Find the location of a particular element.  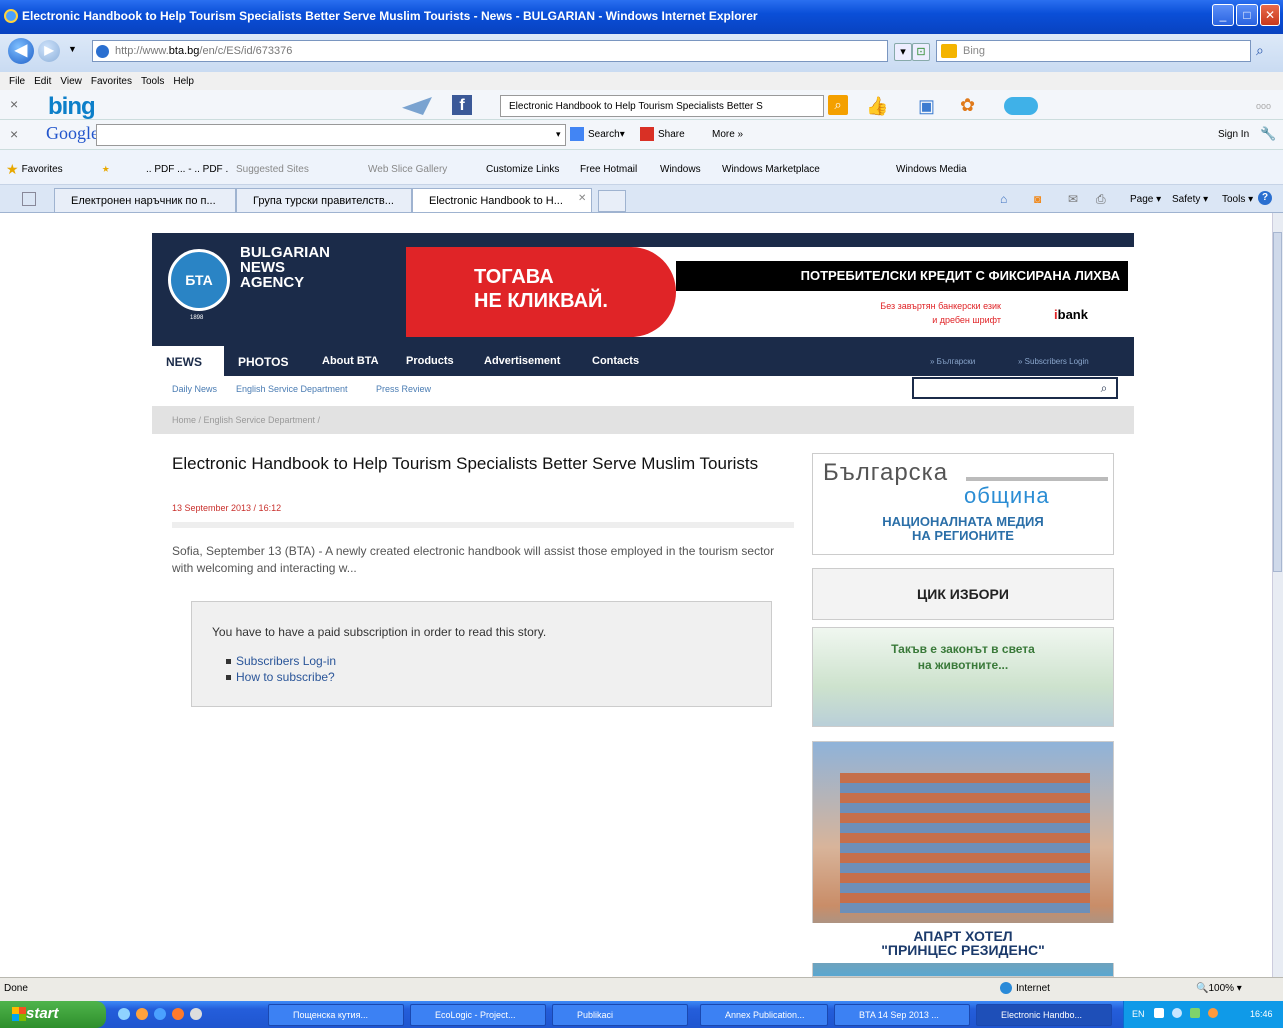

forward-button: ▶ is located at coordinates (49, 51).